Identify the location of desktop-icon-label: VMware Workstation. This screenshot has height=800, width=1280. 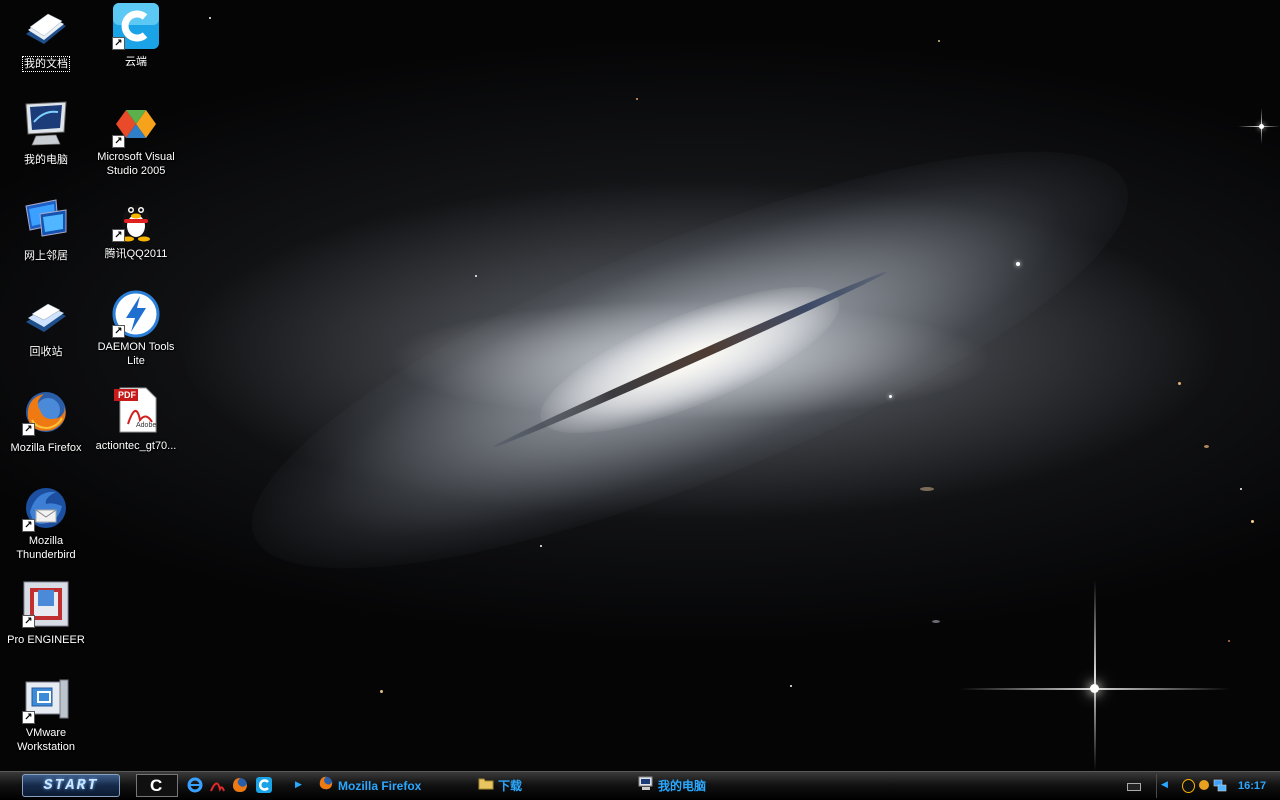
(46, 740).